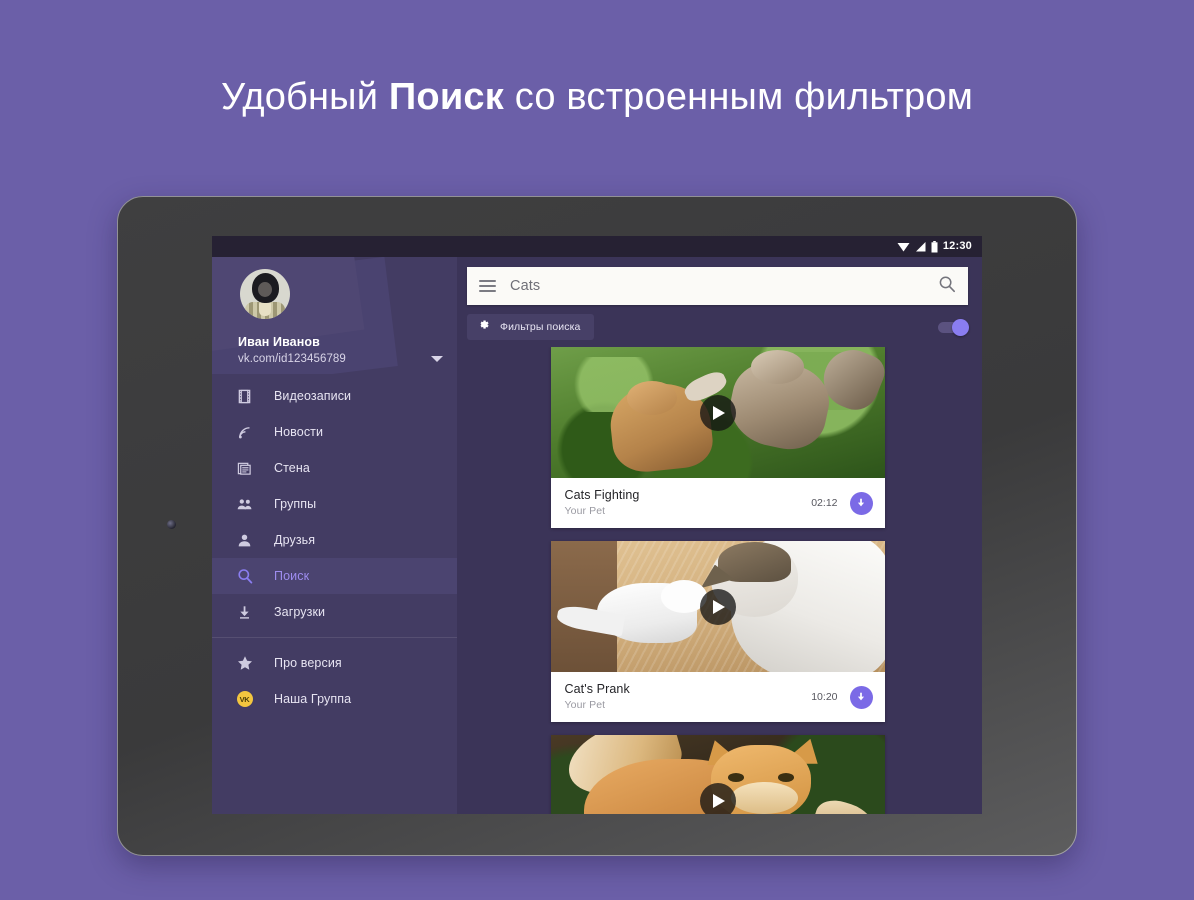 This screenshot has height=900, width=1194. What do you see at coordinates (279, 342) in the screenshot?
I see `profile-name: Иван Иванов` at bounding box center [279, 342].